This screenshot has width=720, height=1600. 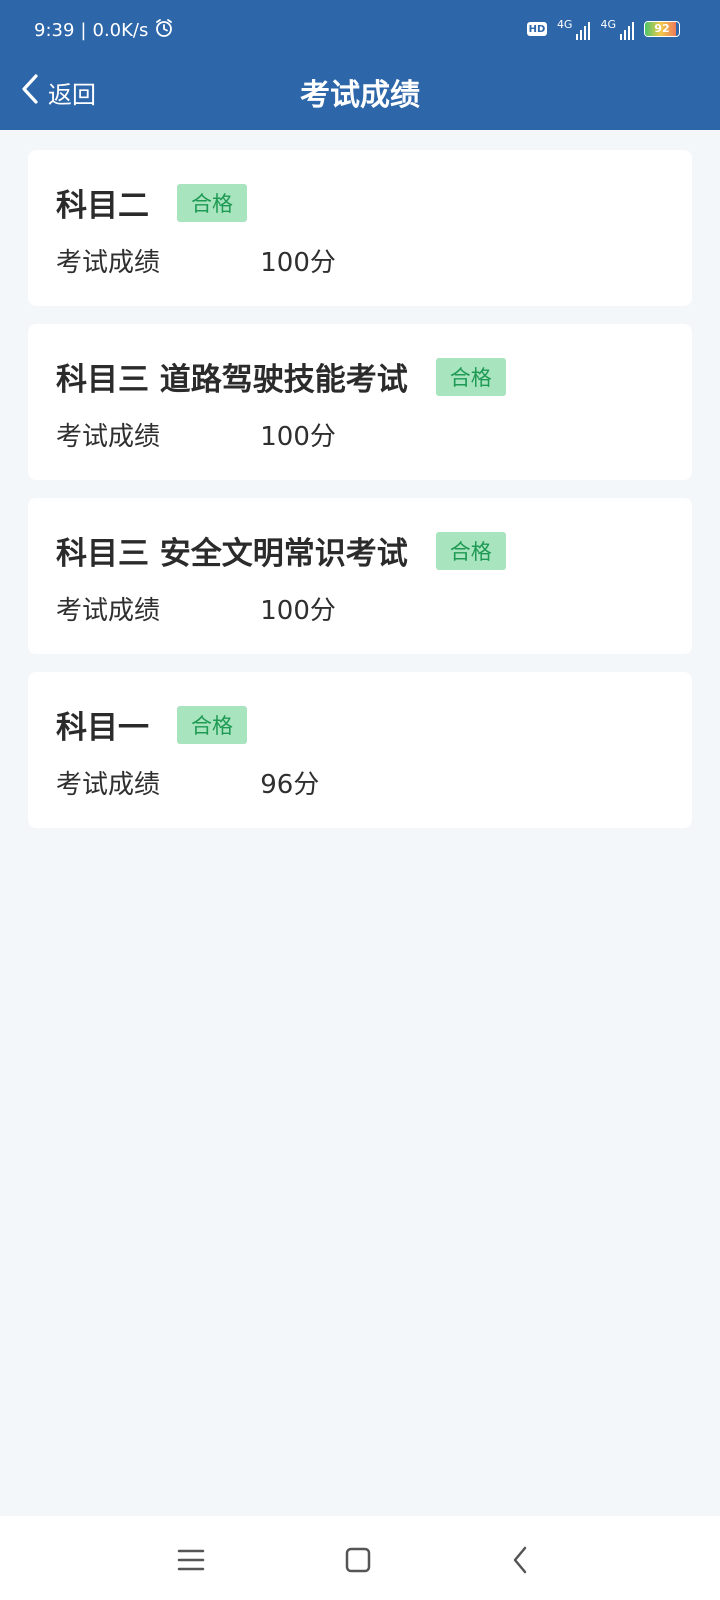 What do you see at coordinates (360, 750) in the screenshot?
I see `exam-card: 科目一 合格 考试成绩 96分` at bounding box center [360, 750].